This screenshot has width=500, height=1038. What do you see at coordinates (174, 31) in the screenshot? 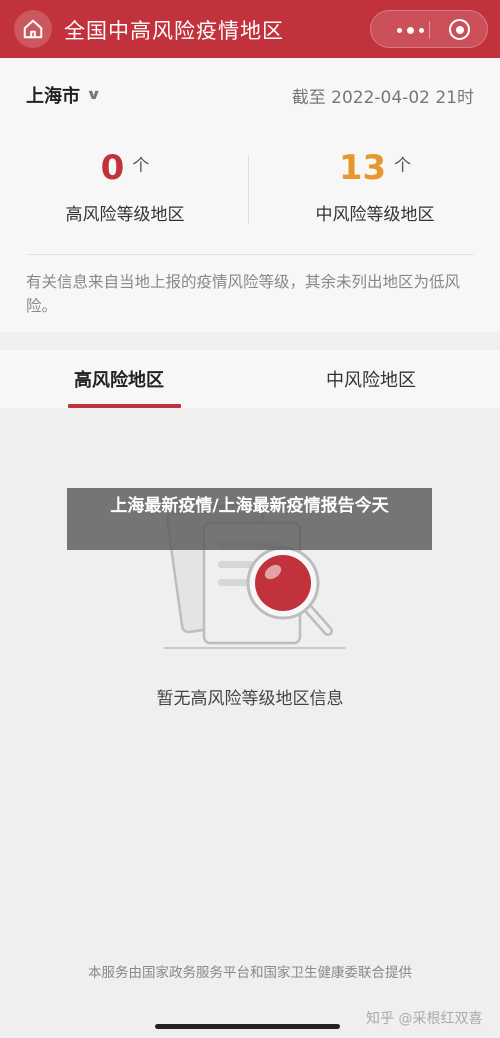
I see `page-title: 全国中高风险疫情地区` at bounding box center [174, 31].